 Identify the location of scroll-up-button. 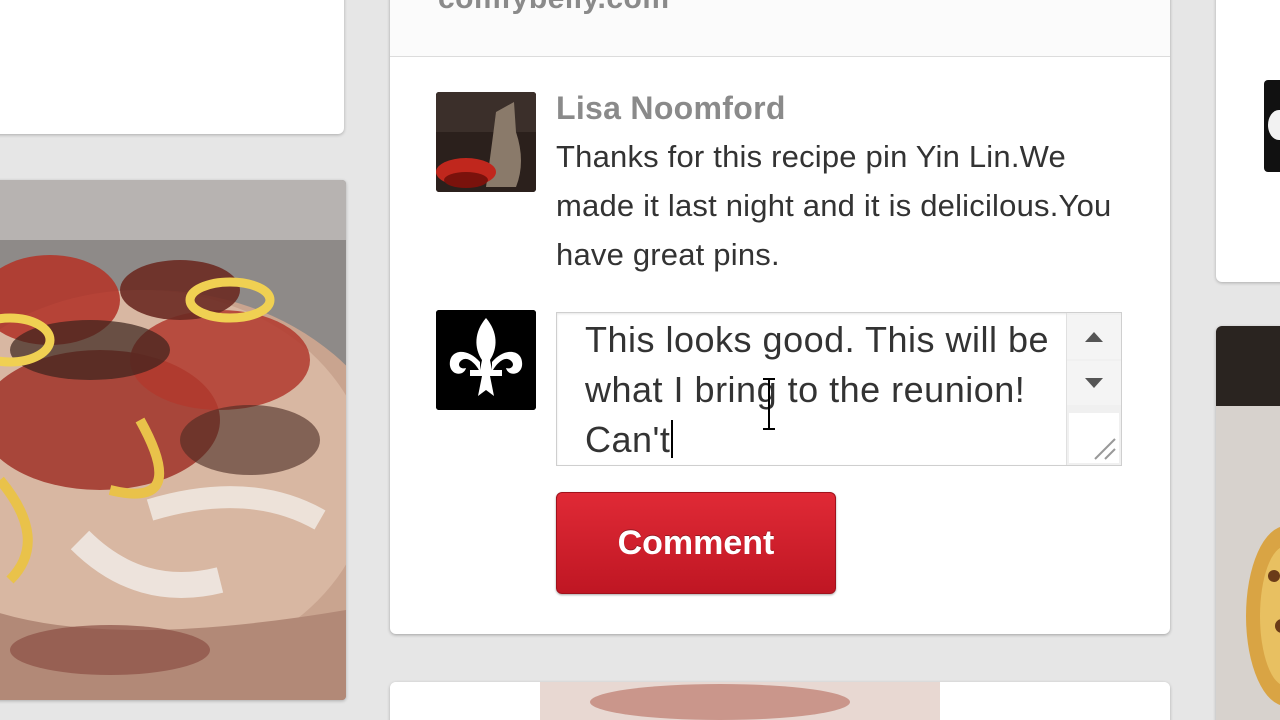
(1094, 337).